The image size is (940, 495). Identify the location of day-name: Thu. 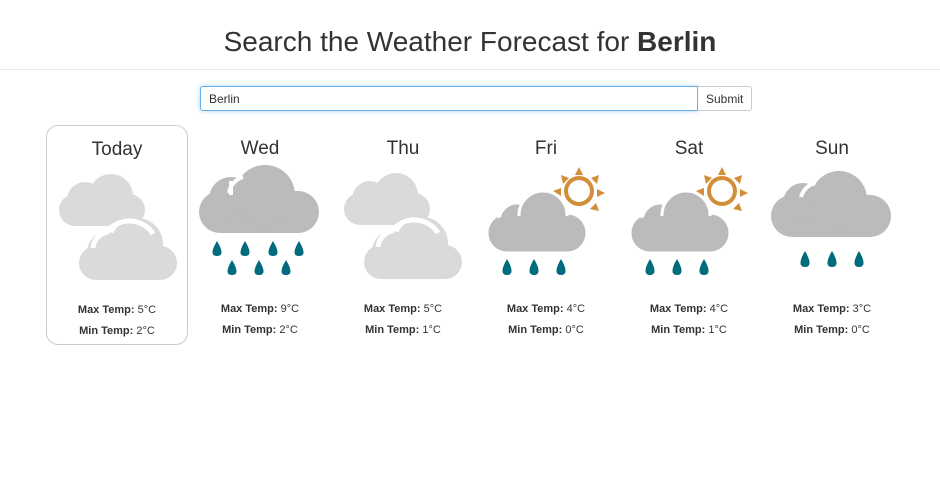
(403, 148).